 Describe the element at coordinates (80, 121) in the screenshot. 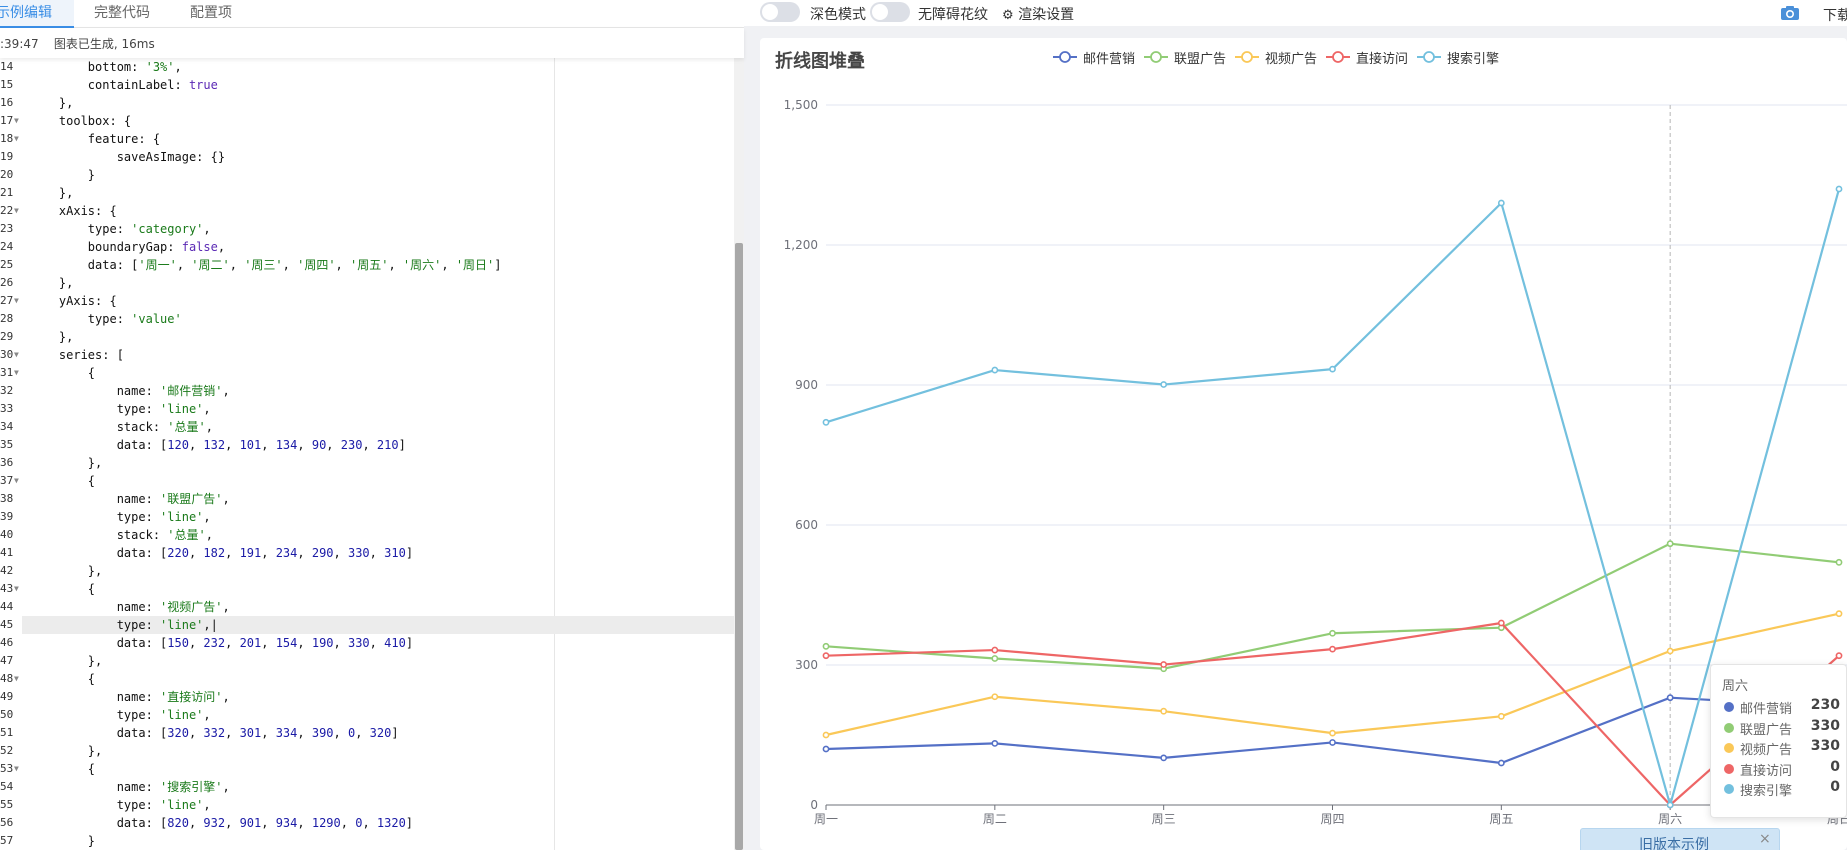

I see `code-line: toolbox: {` at that location.